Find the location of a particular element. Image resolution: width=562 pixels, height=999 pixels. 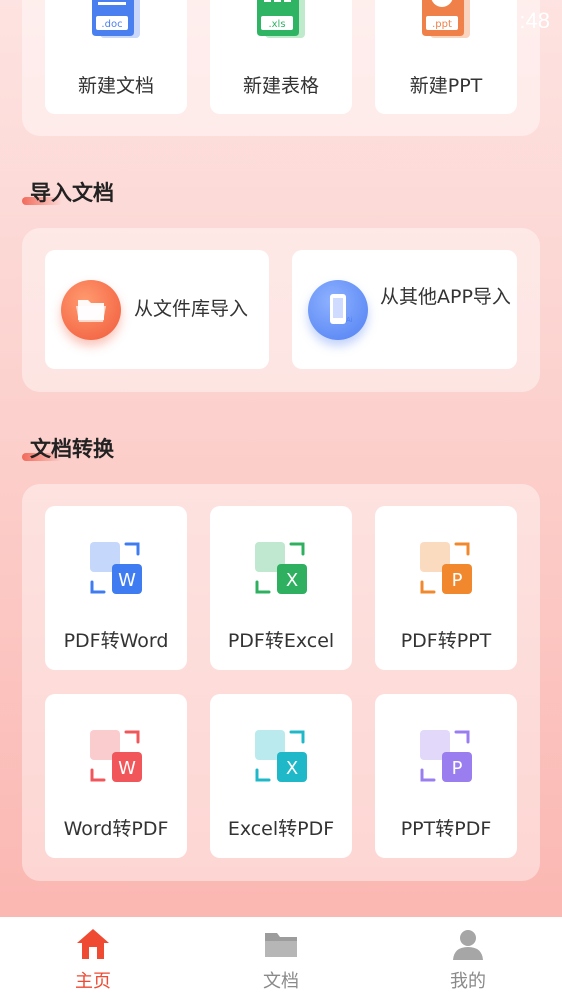

import-section-title: 导入文档 is located at coordinates (68, 192).